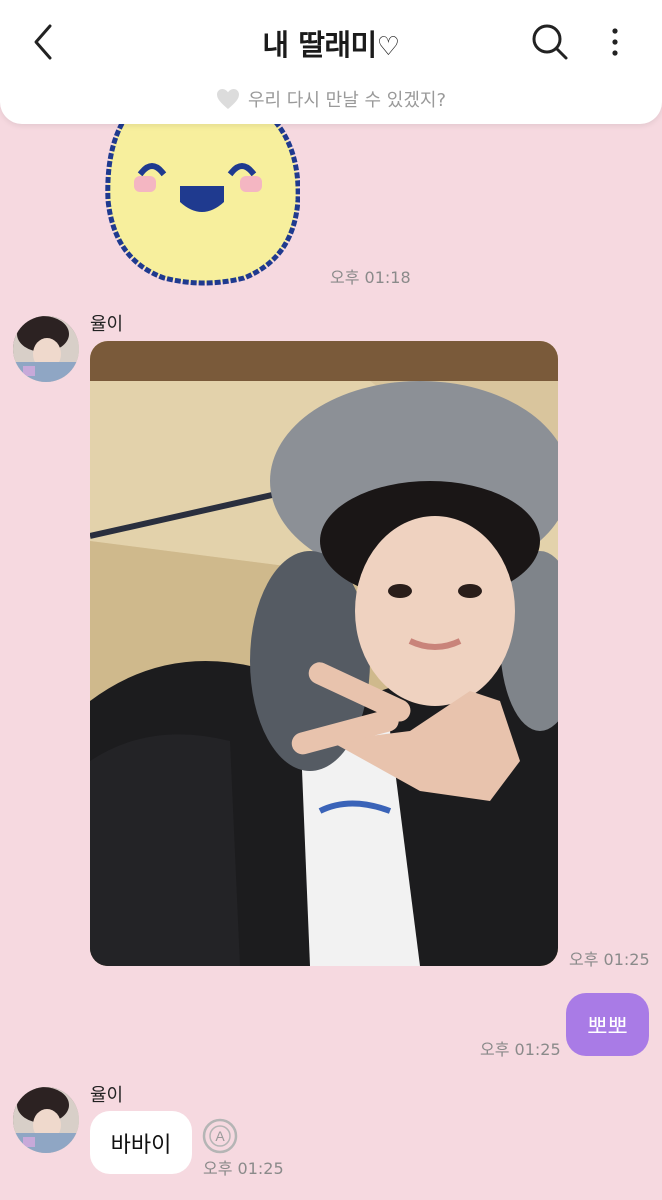  I want to click on chat-title-text: 내 딸래미, so click(319, 45).